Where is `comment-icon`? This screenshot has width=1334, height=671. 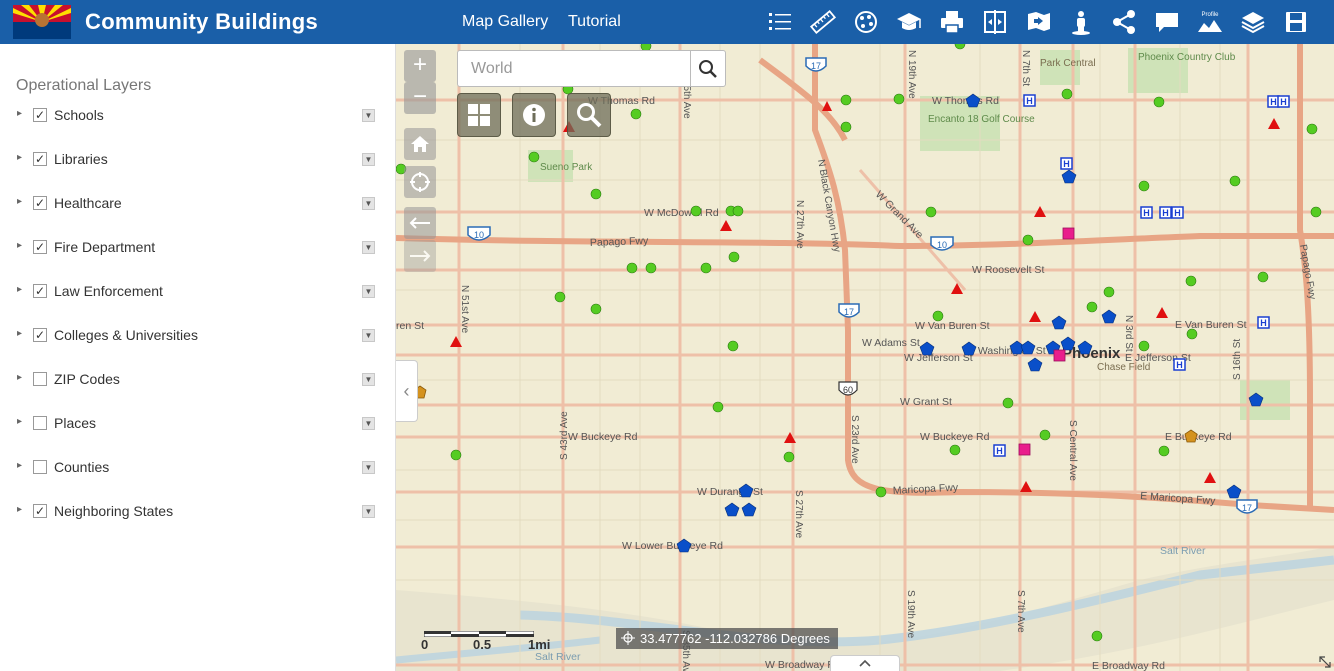
comment-icon is located at coordinates (1166, 22).